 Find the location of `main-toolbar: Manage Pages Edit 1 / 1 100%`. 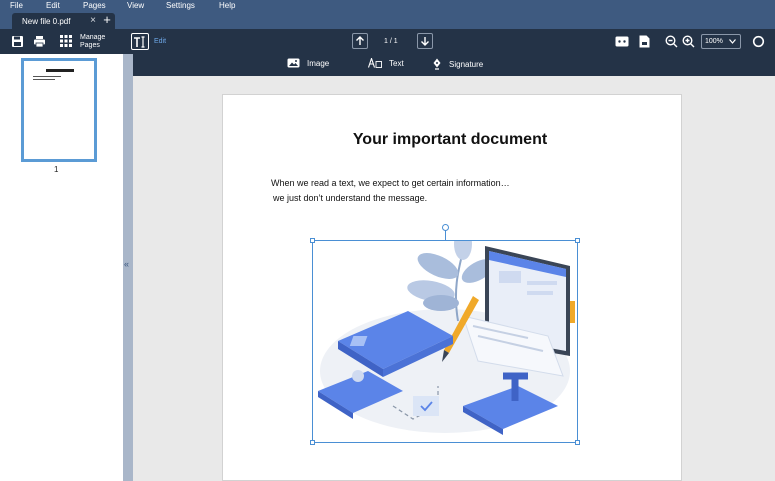

main-toolbar: Manage Pages Edit 1 / 1 100% is located at coordinates (387, 41).